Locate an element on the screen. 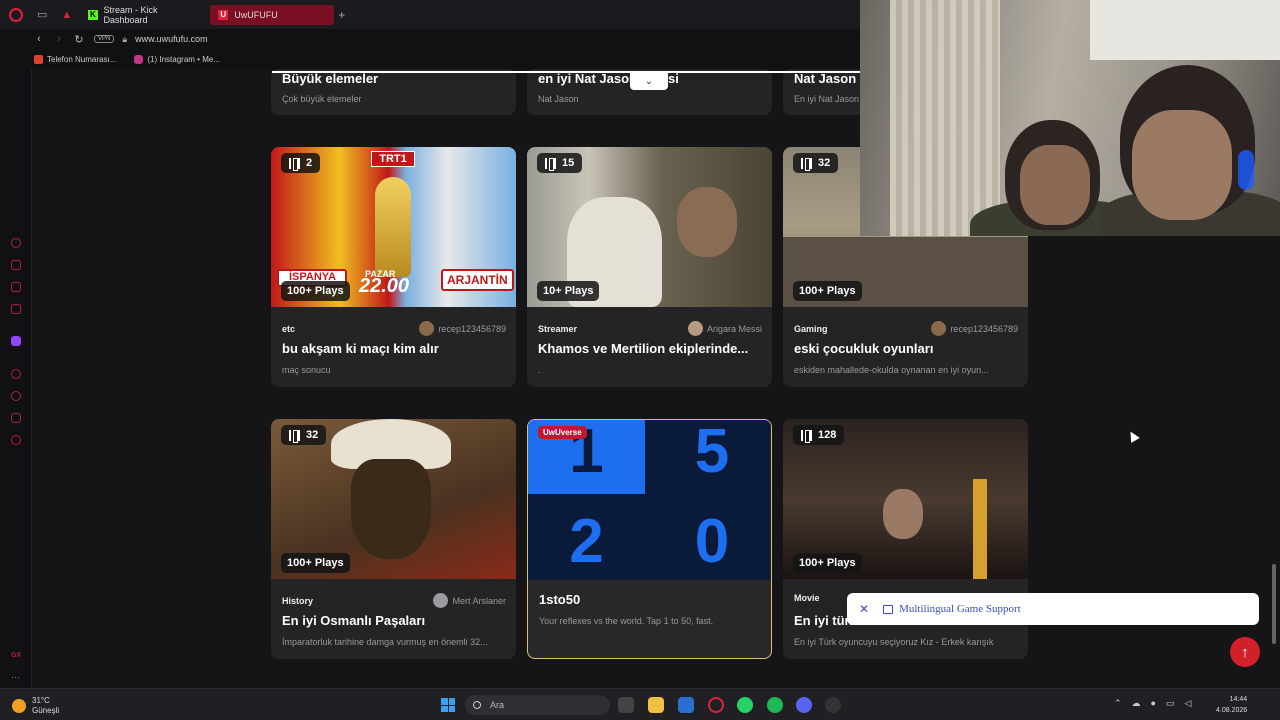 Image resolution: width=1280 pixels, height=720 pixels. tab-label: Stream - Kick Dashboard is located at coordinates (130, 14).